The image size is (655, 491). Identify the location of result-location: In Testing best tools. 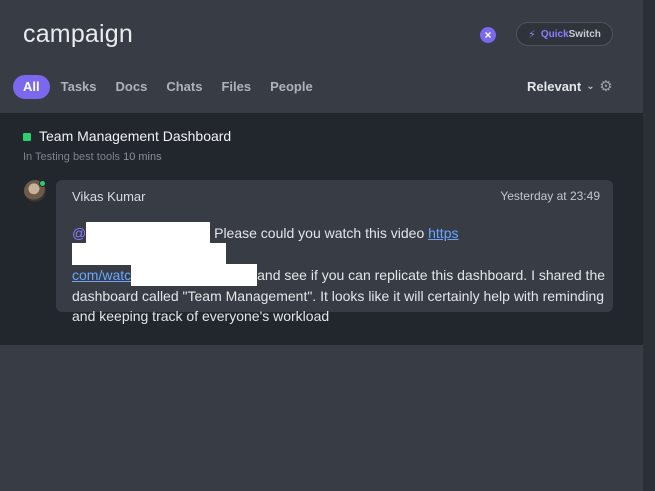
(72, 157).